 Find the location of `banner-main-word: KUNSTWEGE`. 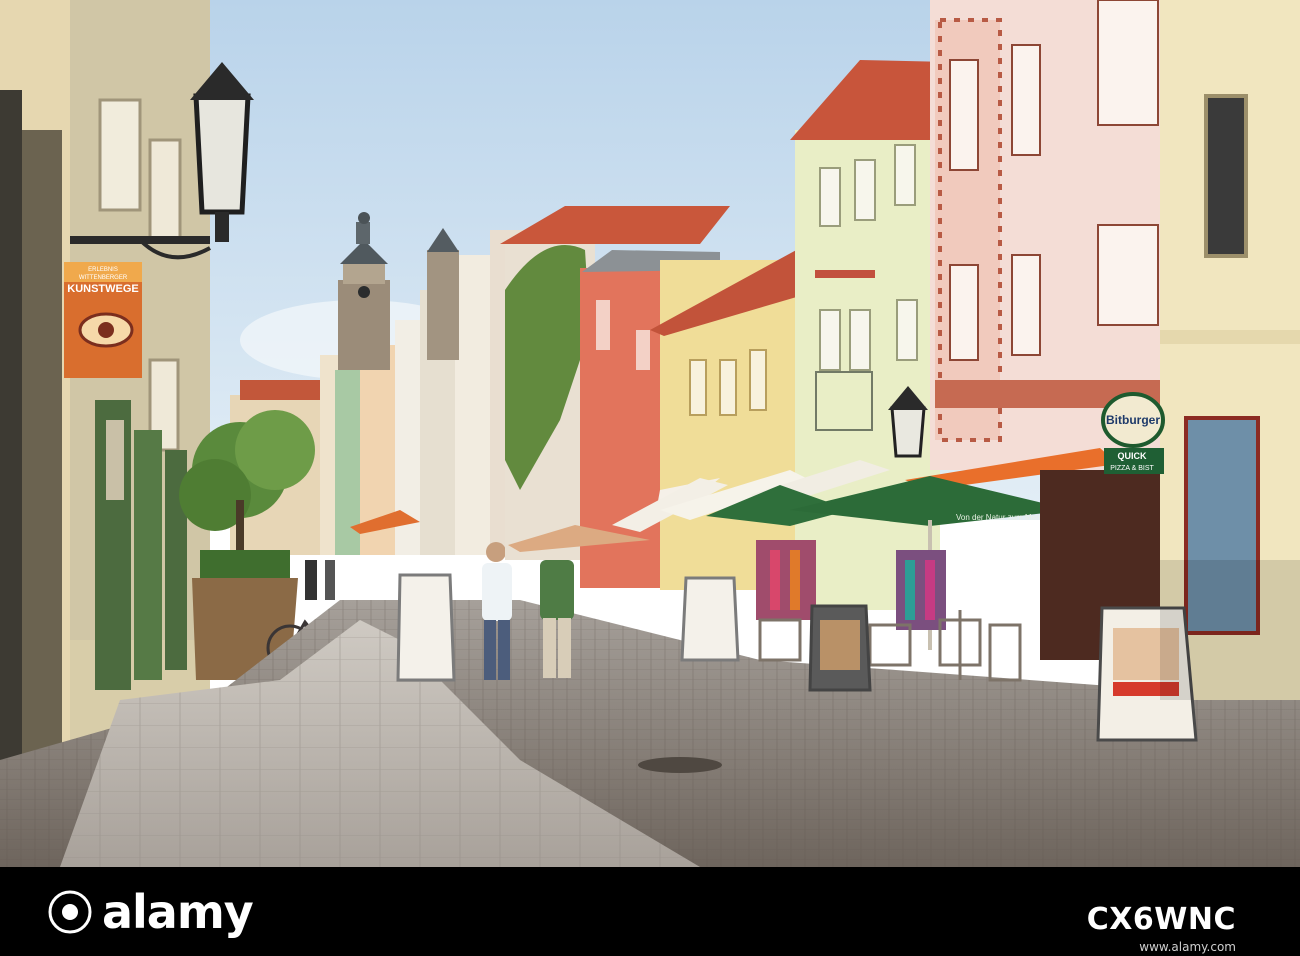

banner-main-word: KUNSTWEGE is located at coordinates (103, 289).